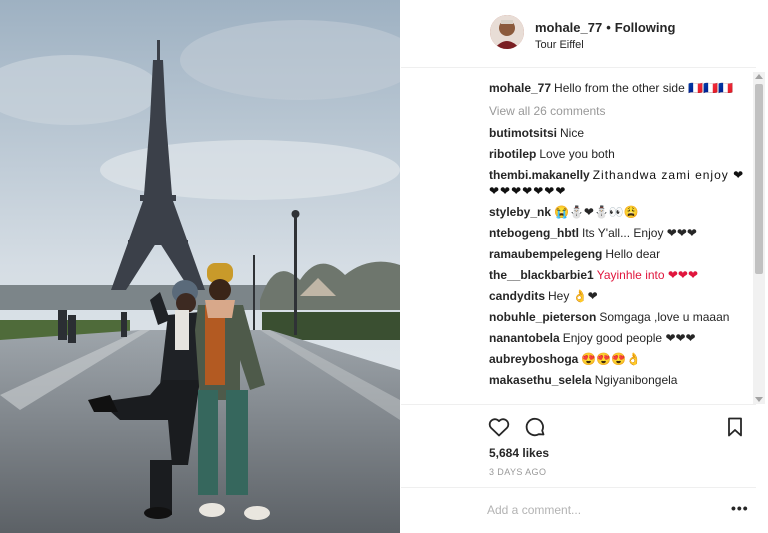  Describe the element at coordinates (517, 472) in the screenshot. I see `post-date: 3 DAYS AGO` at that location.